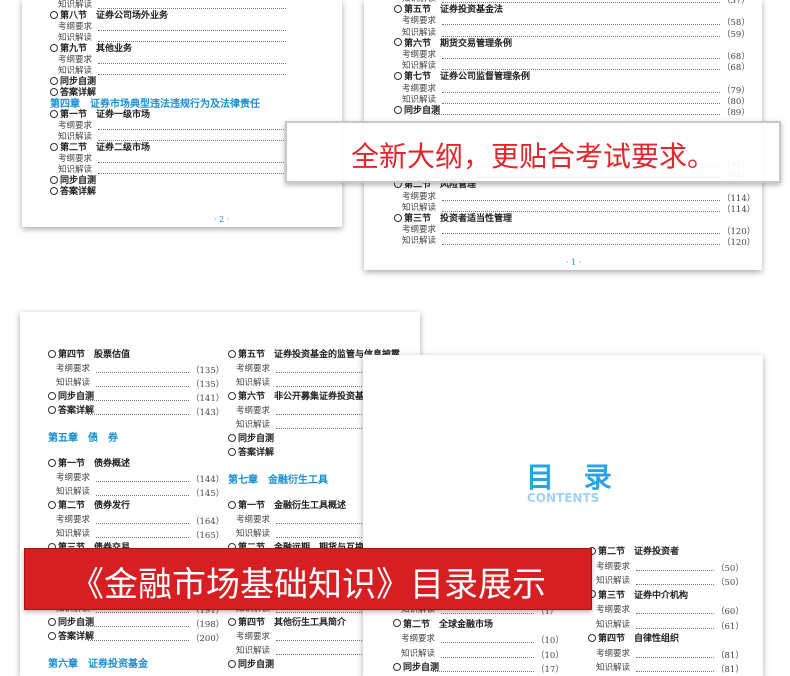 The height and width of the screenshot is (676, 790). Describe the element at coordinates (308, 585) in the screenshot. I see `title-banner-text: 《金融市场基础知识》目录展示` at that location.